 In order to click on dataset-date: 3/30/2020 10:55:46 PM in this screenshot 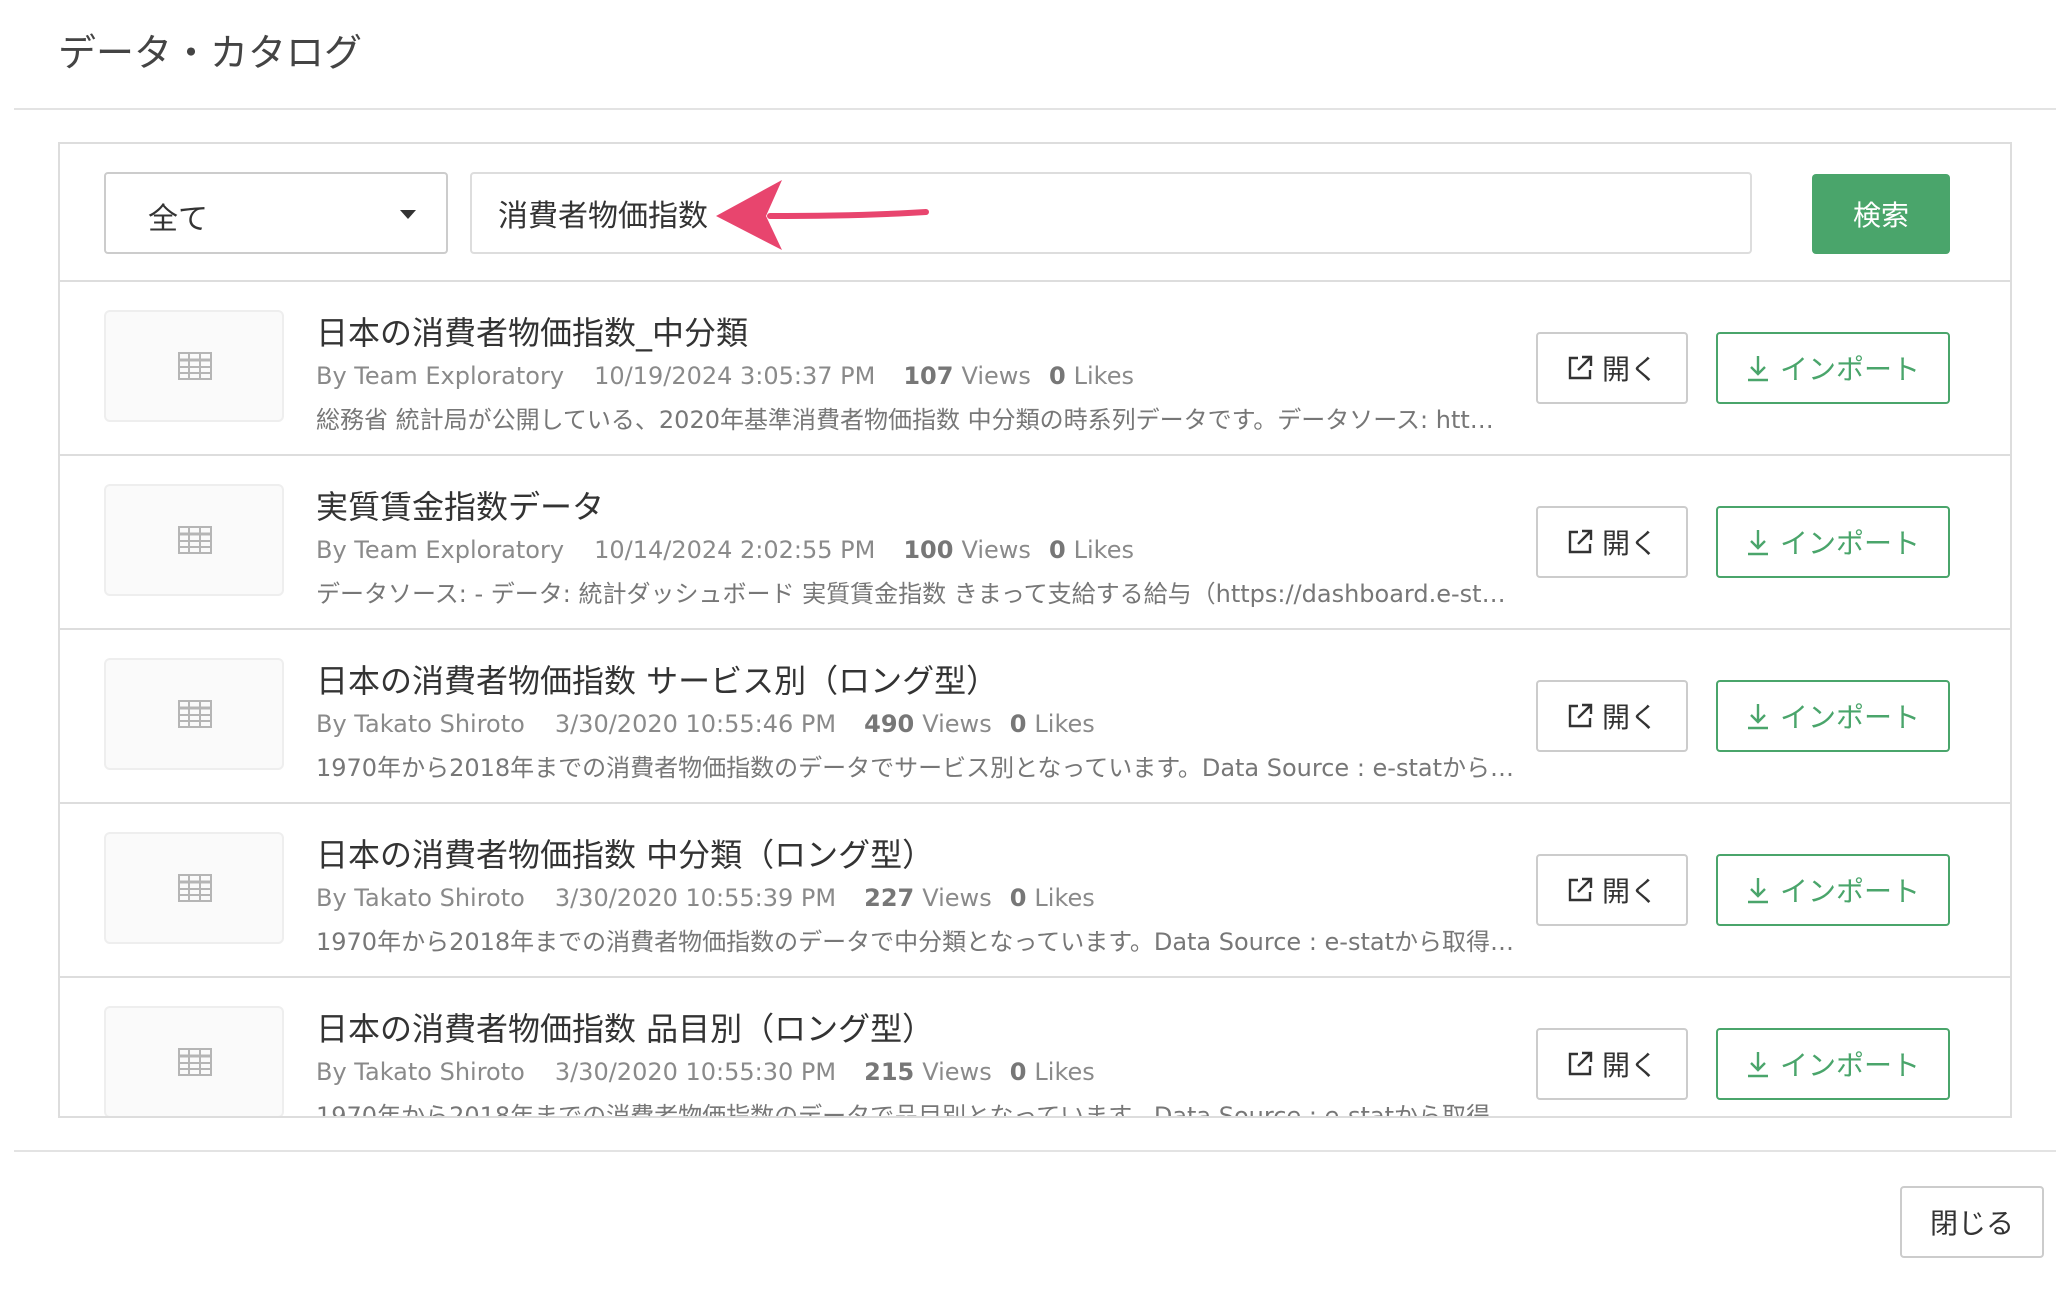, I will do `click(695, 724)`.